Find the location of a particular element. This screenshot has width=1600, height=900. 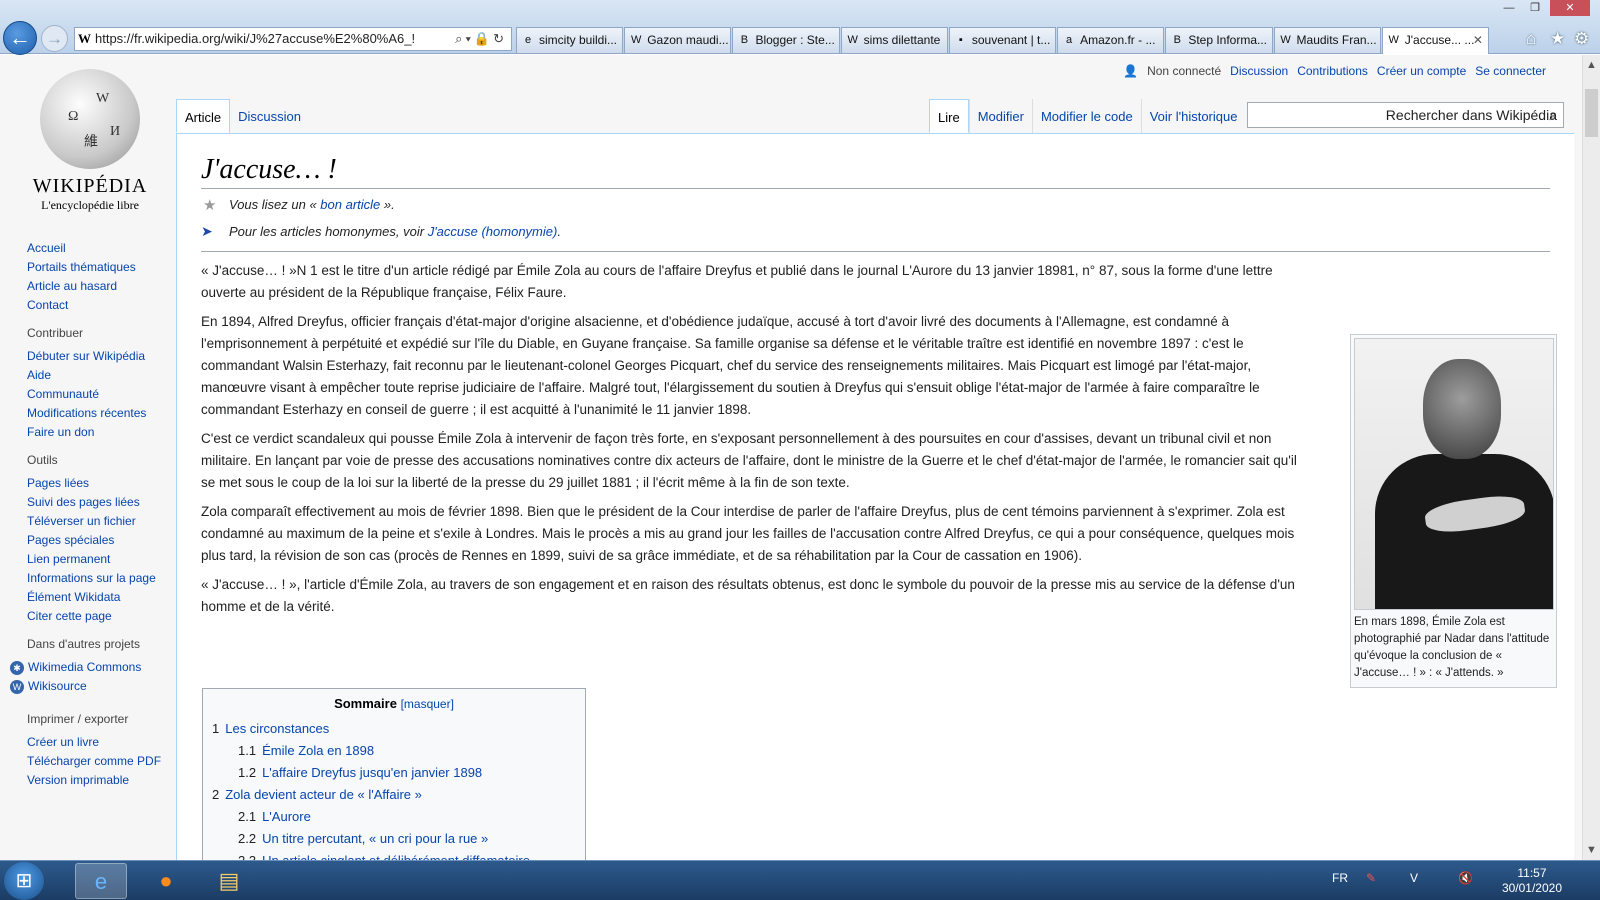

namespace-tabs: Article Discussion is located at coordinates (242, 116).